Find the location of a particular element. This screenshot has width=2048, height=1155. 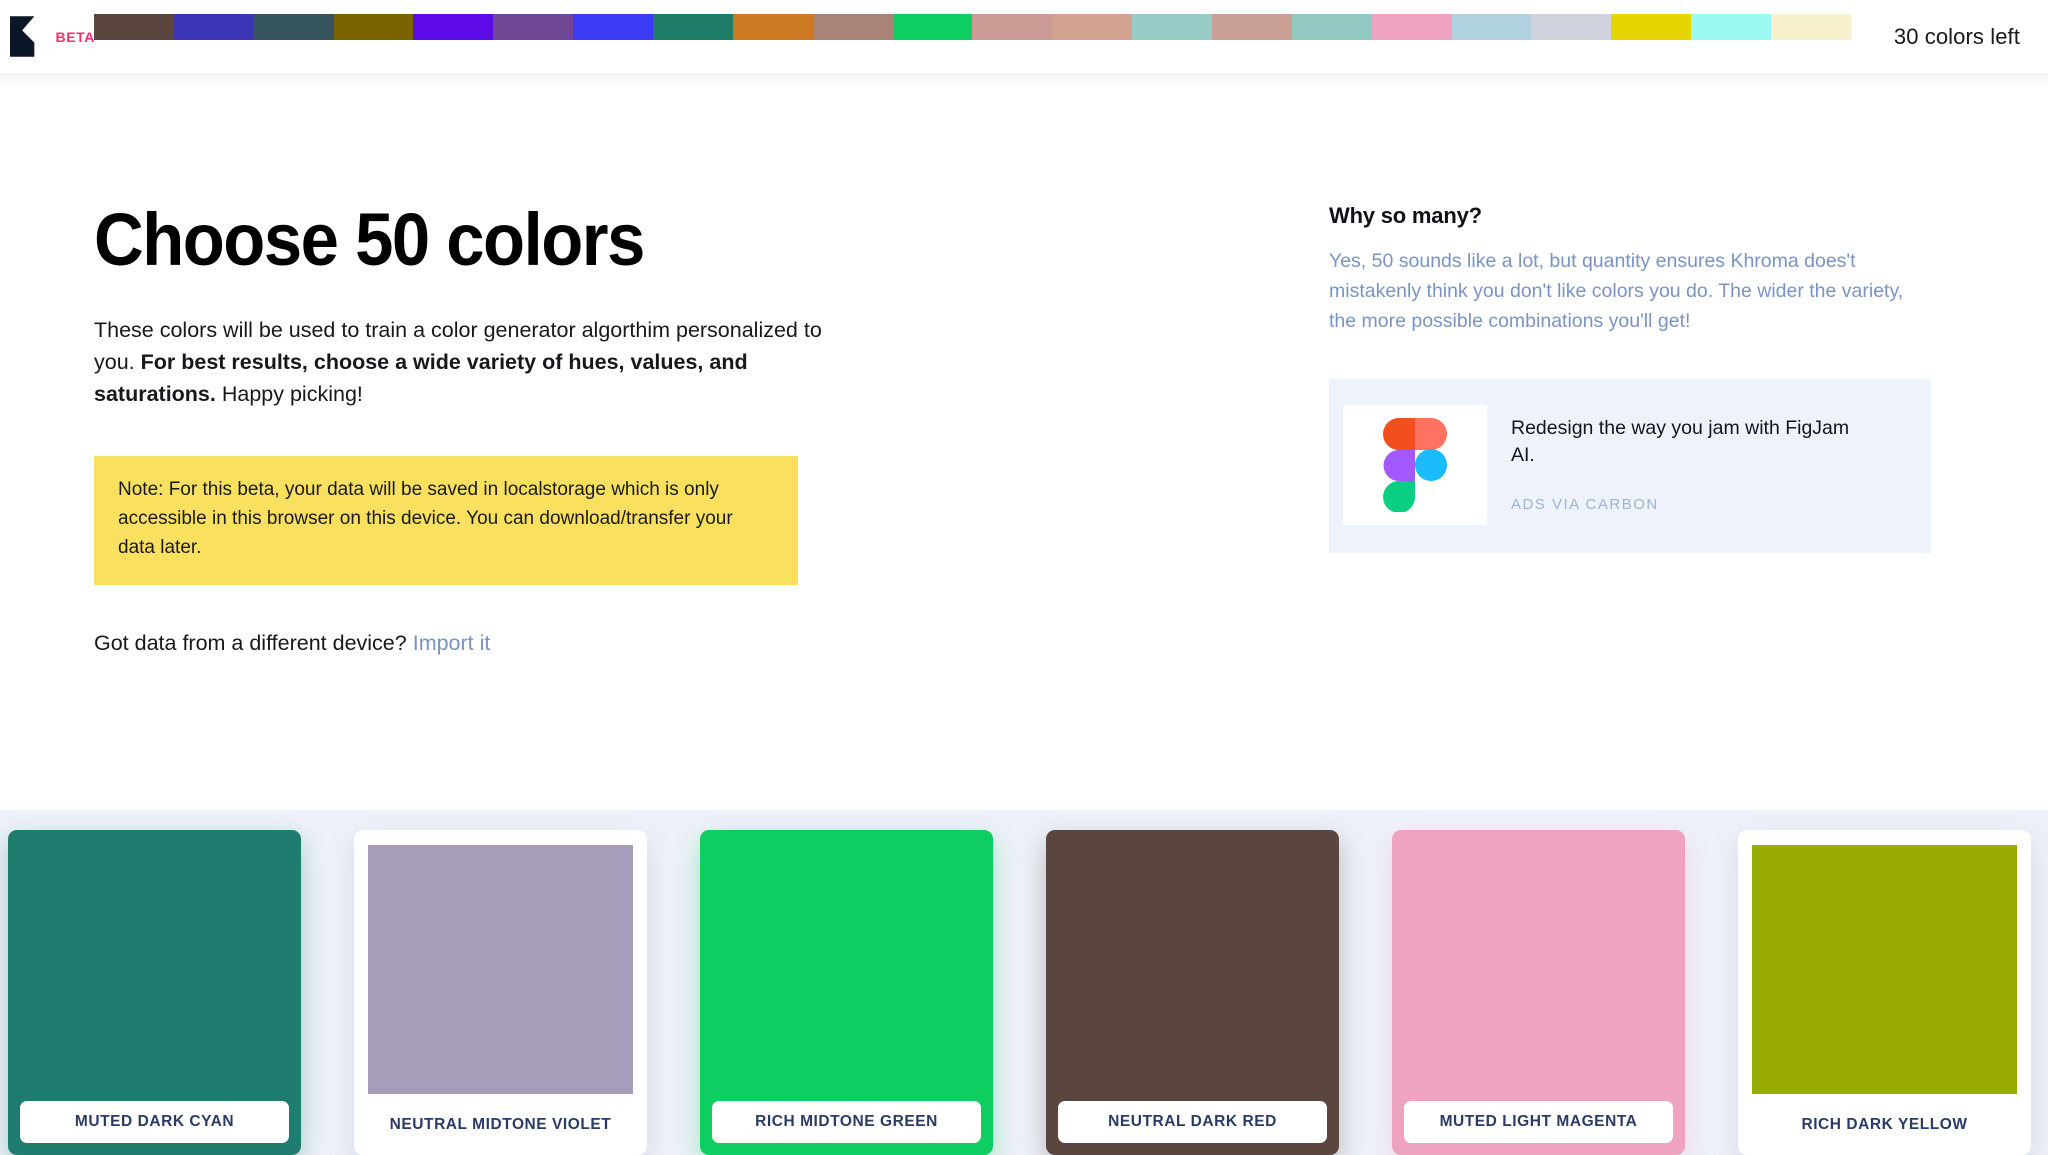

logo-home-link: BETA is located at coordinates (47, 36).